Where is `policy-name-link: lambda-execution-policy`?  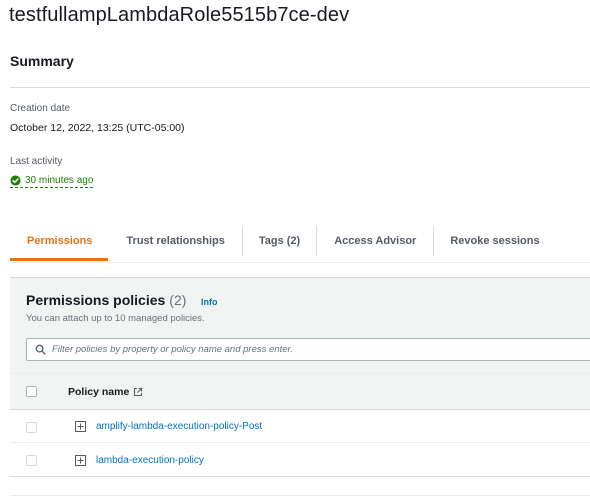 policy-name-link: lambda-execution-policy is located at coordinates (150, 460).